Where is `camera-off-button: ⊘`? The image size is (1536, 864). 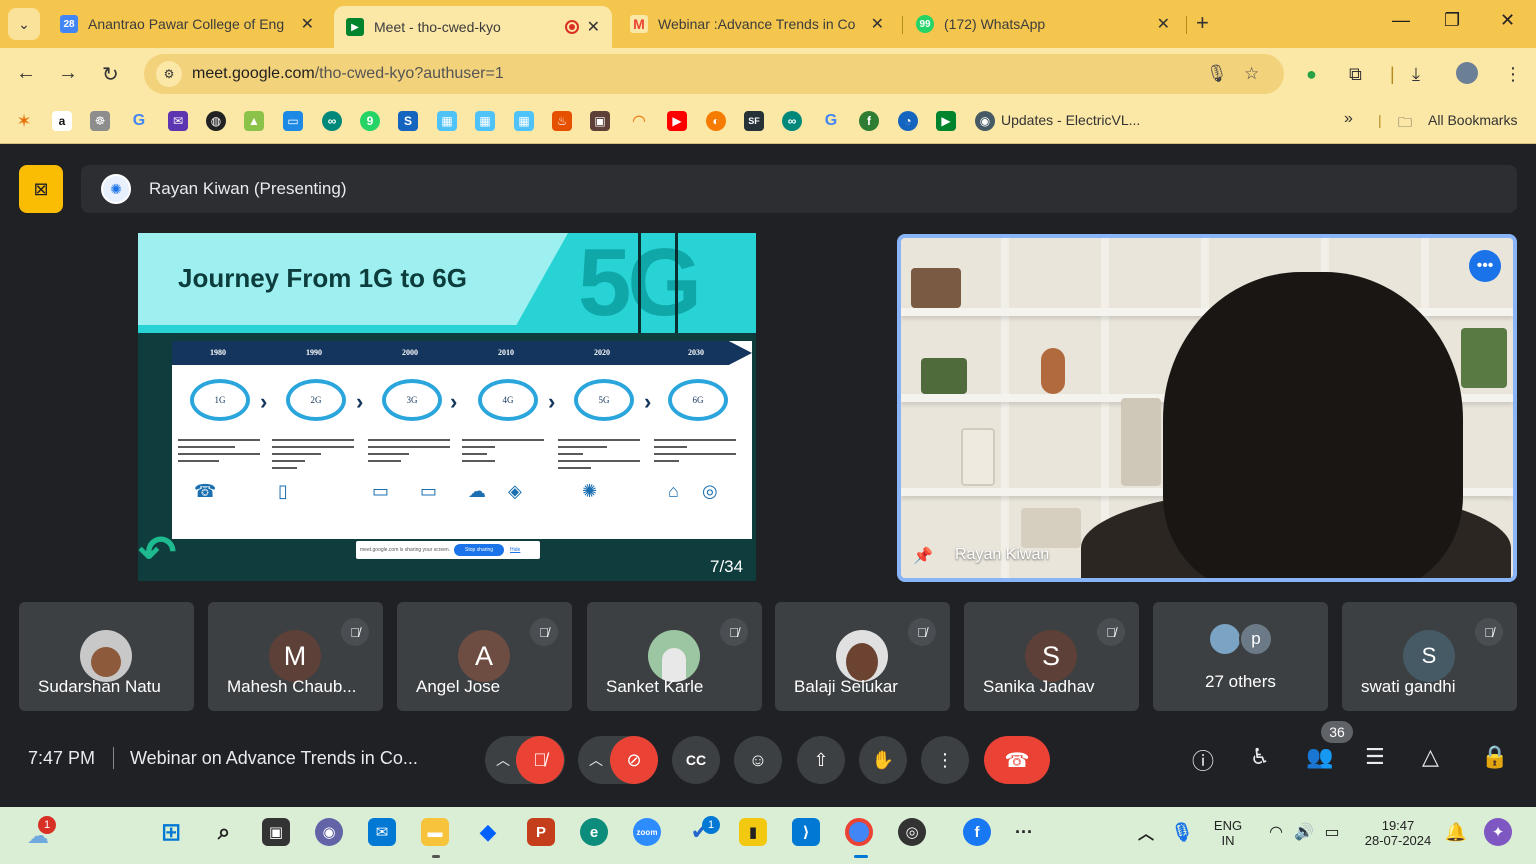
camera-off-button: ⊘ is located at coordinates (634, 760).